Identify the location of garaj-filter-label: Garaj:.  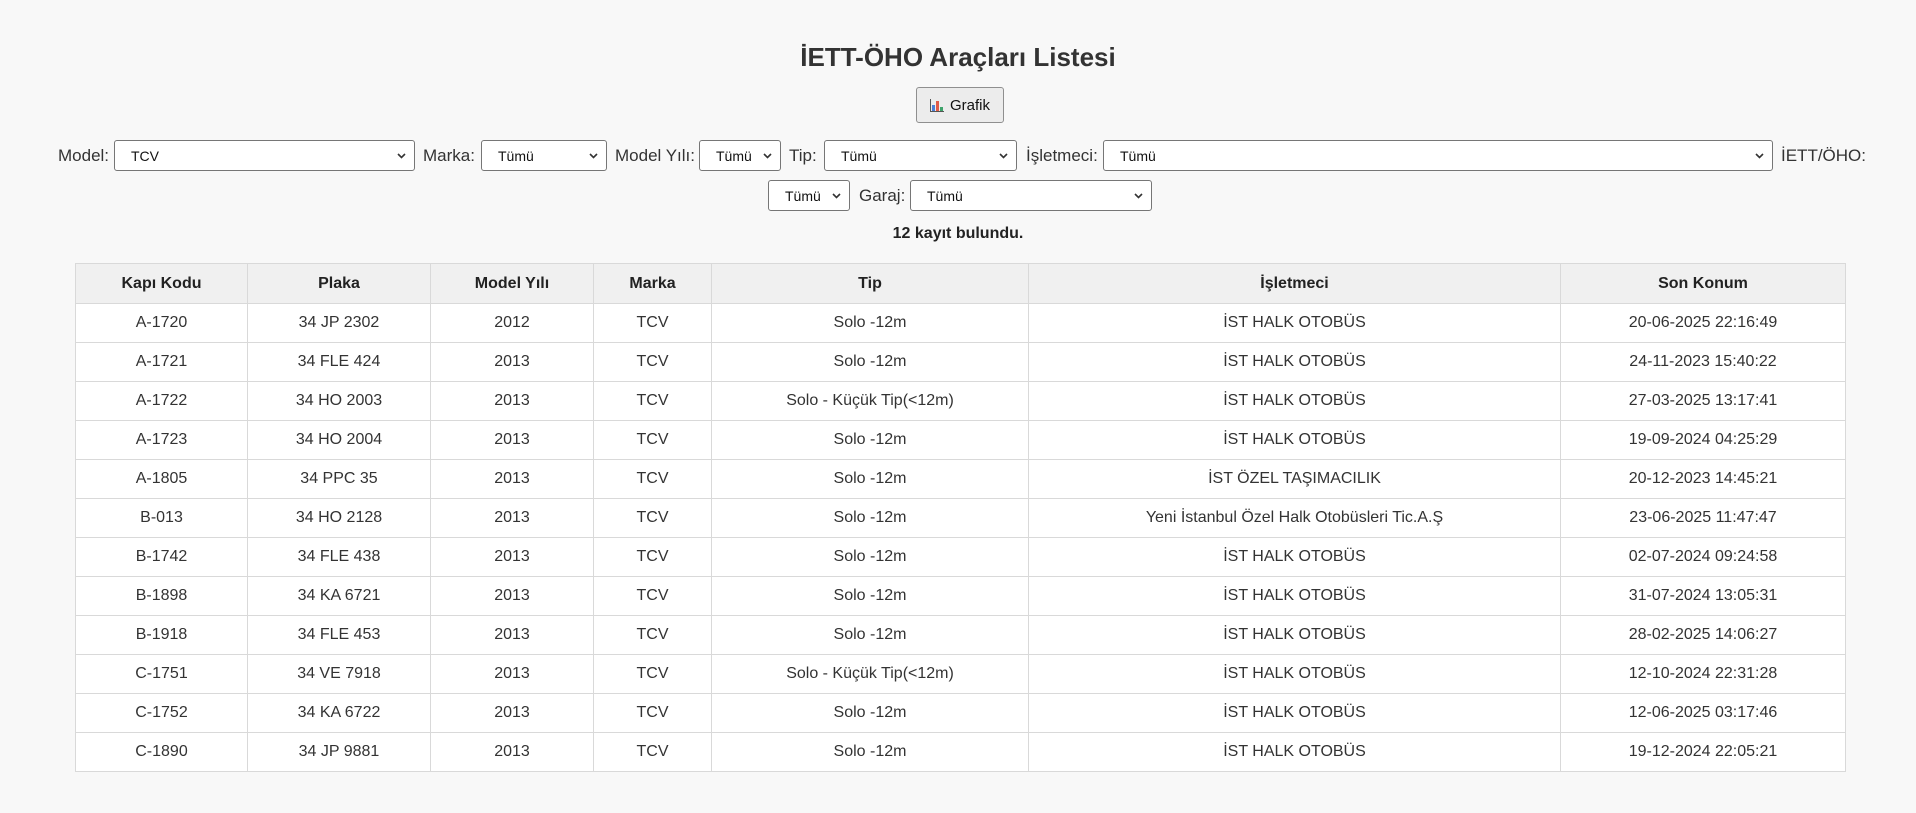
(882, 195).